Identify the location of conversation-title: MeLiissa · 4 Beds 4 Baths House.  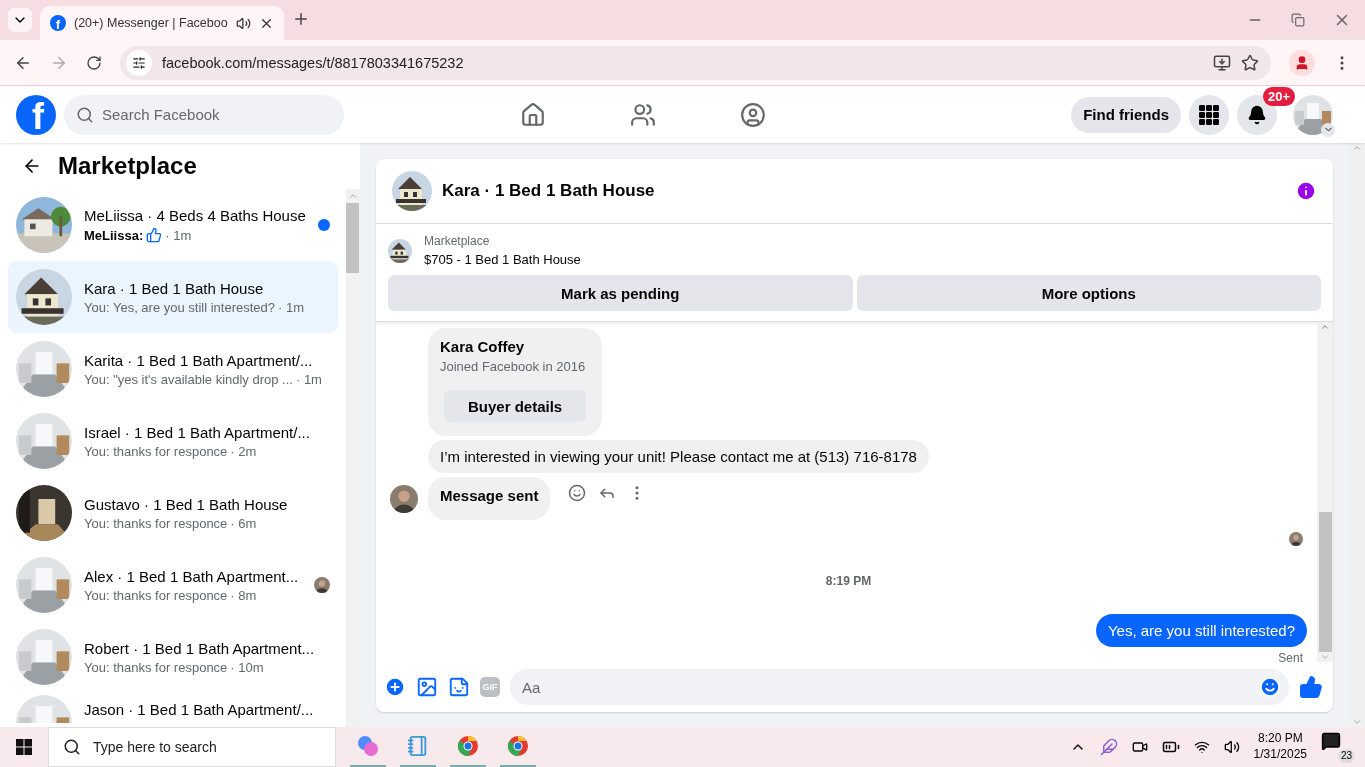
(195, 215).